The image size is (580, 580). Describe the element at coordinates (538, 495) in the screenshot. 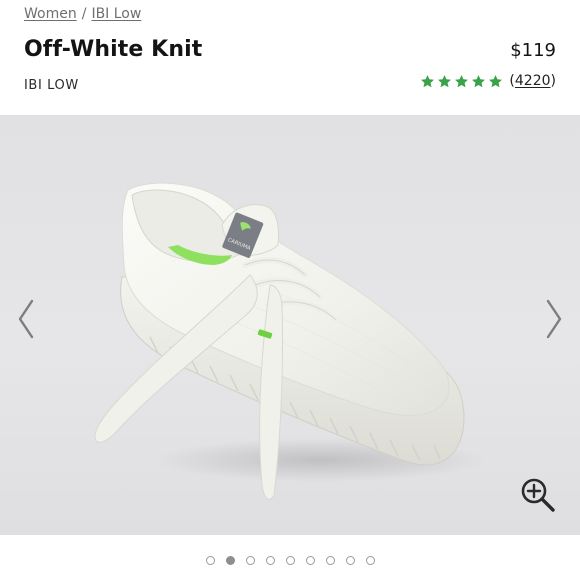

I see `zoom-in-icon` at that location.